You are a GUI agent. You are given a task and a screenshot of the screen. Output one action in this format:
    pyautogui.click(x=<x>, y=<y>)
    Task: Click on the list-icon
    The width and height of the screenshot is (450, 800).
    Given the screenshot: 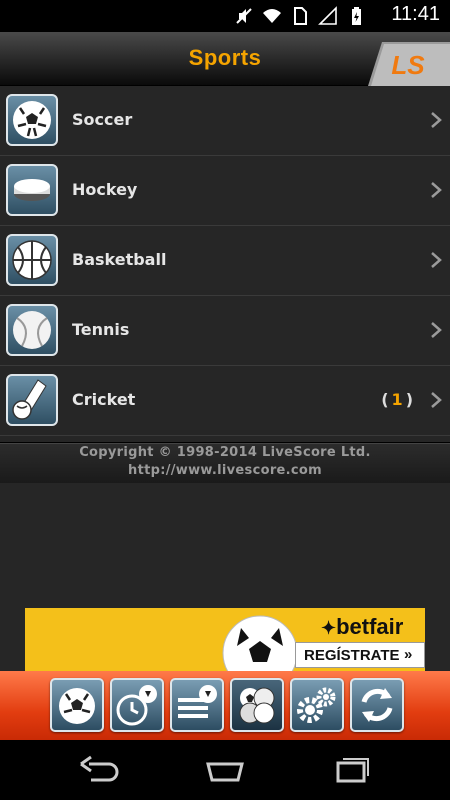 What is the action you would take?
    pyautogui.click(x=197, y=701)
    